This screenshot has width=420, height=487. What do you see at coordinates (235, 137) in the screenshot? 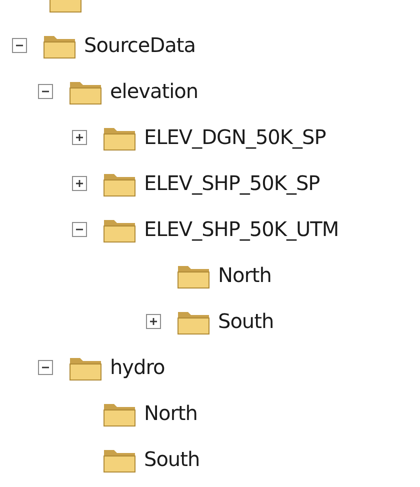
I see `folder-label: ELEV_DGN_50K_SP` at bounding box center [235, 137].